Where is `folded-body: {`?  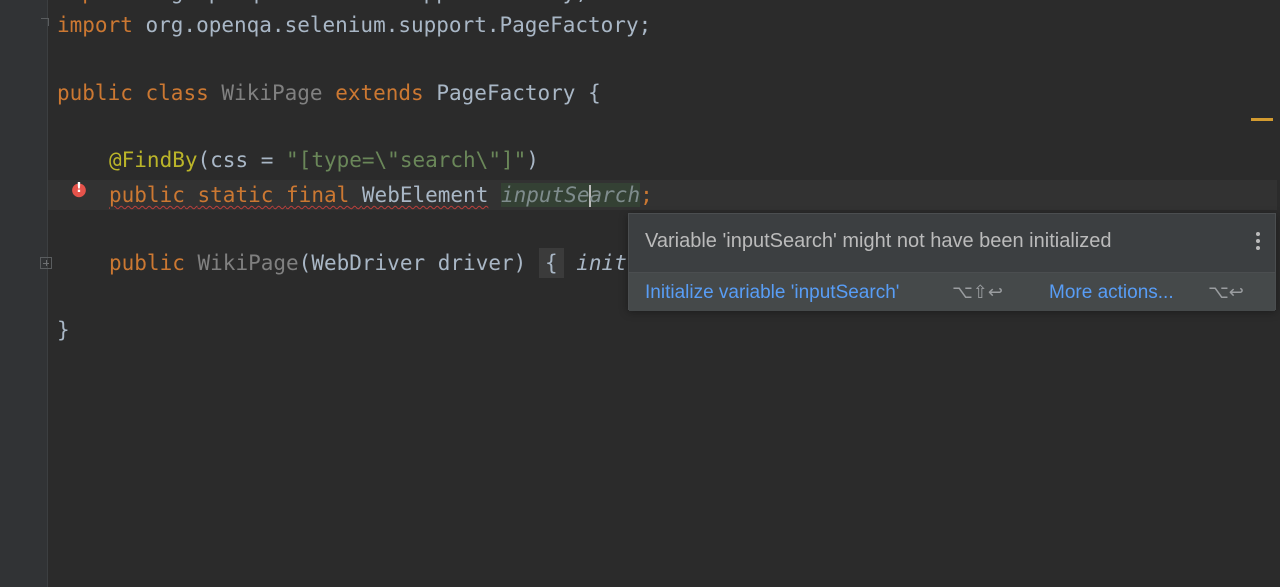 folded-body: { is located at coordinates (551, 263).